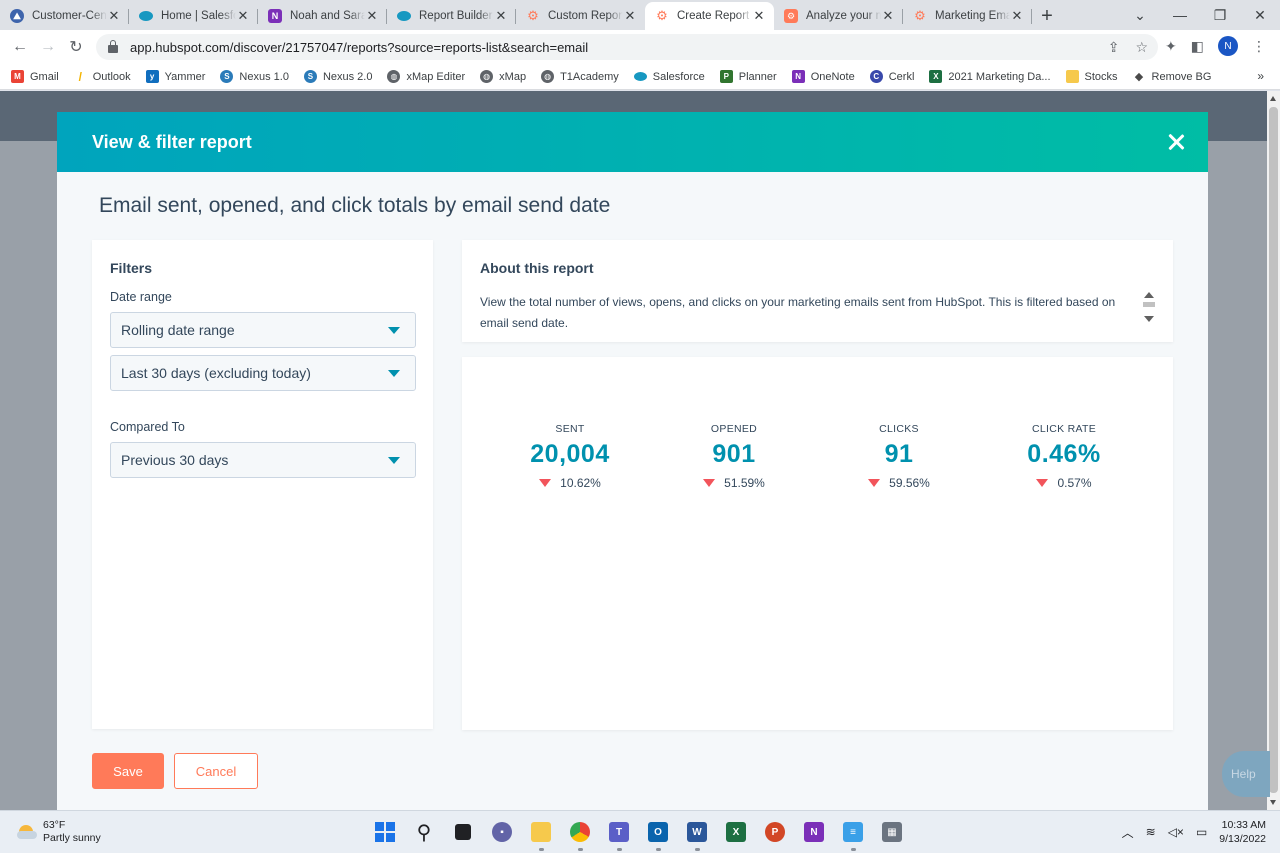 The image size is (1280, 853). Describe the element at coordinates (463, 832) in the screenshot. I see `task-view-icon` at that location.